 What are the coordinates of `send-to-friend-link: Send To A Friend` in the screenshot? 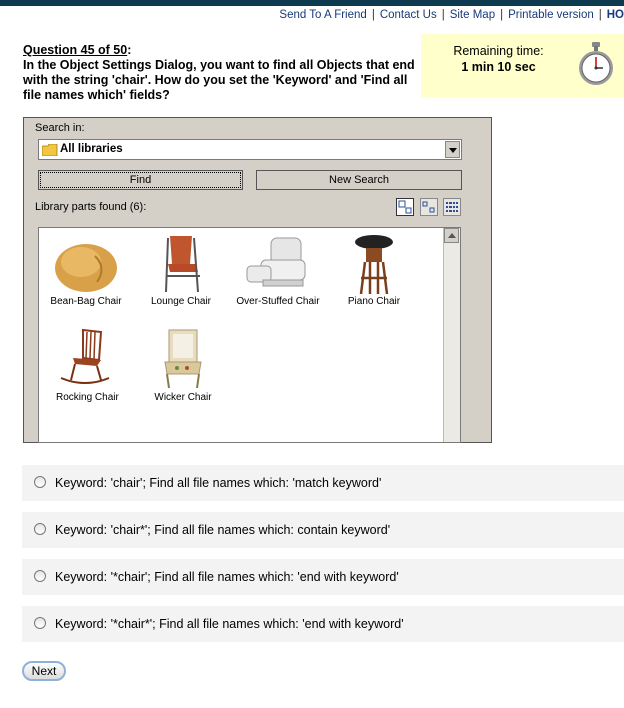 It's located at (322, 15).